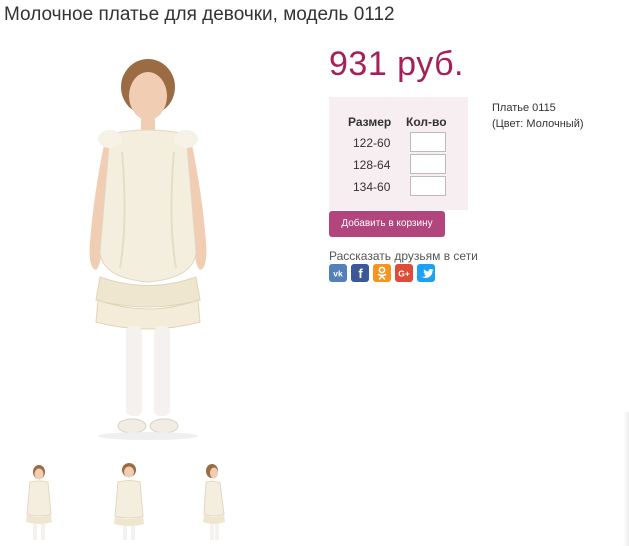 Image resolution: width=629 pixels, height=546 pixels. What do you see at coordinates (398, 143) in the screenshot?
I see `size-row: 122-60` at bounding box center [398, 143].